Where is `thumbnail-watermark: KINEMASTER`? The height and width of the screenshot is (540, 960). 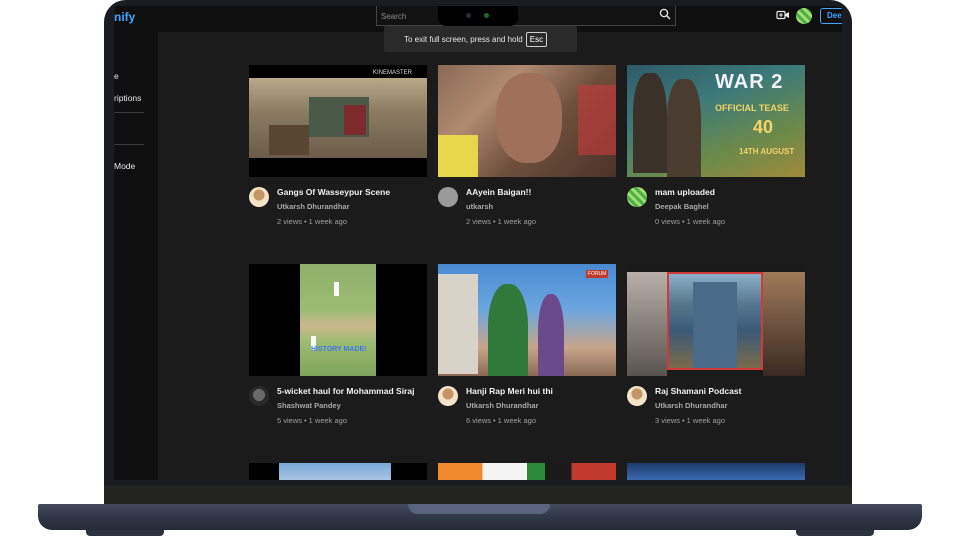
thumbnail-watermark: KINEMASTER is located at coordinates (393, 73).